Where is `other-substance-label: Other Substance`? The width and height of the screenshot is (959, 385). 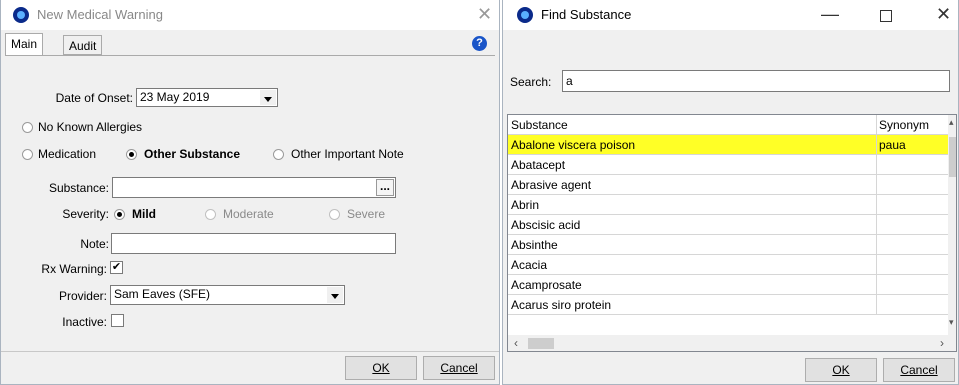
other-substance-label: Other Substance is located at coordinates (192, 154).